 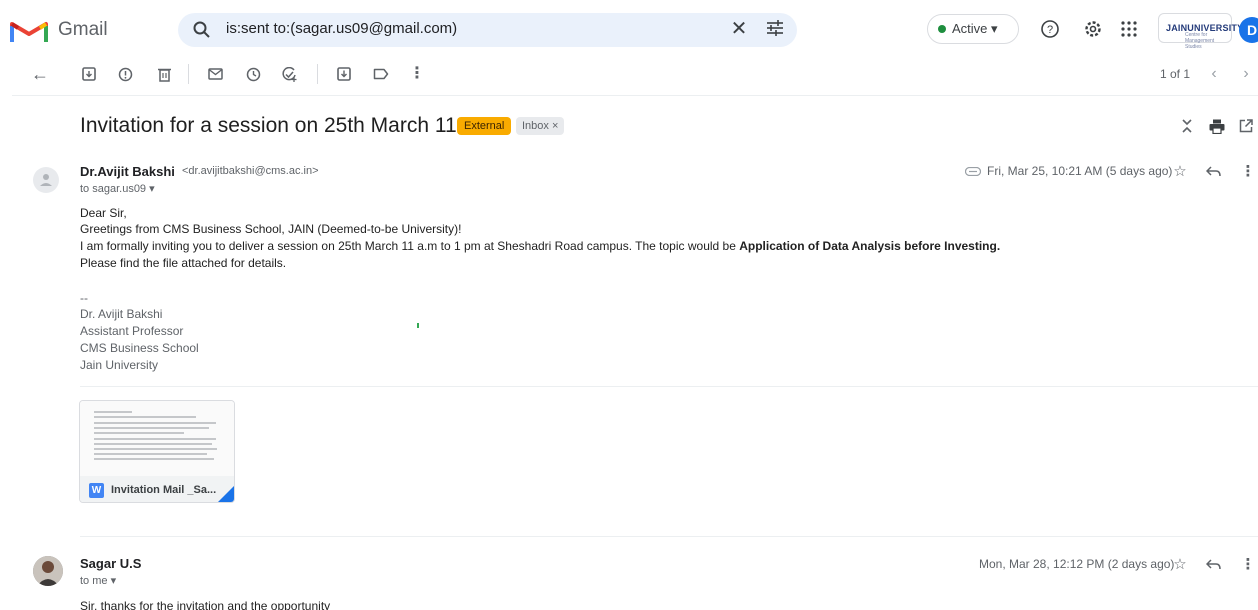 What do you see at coordinates (942, 29) in the screenshot?
I see `status-dot` at bounding box center [942, 29].